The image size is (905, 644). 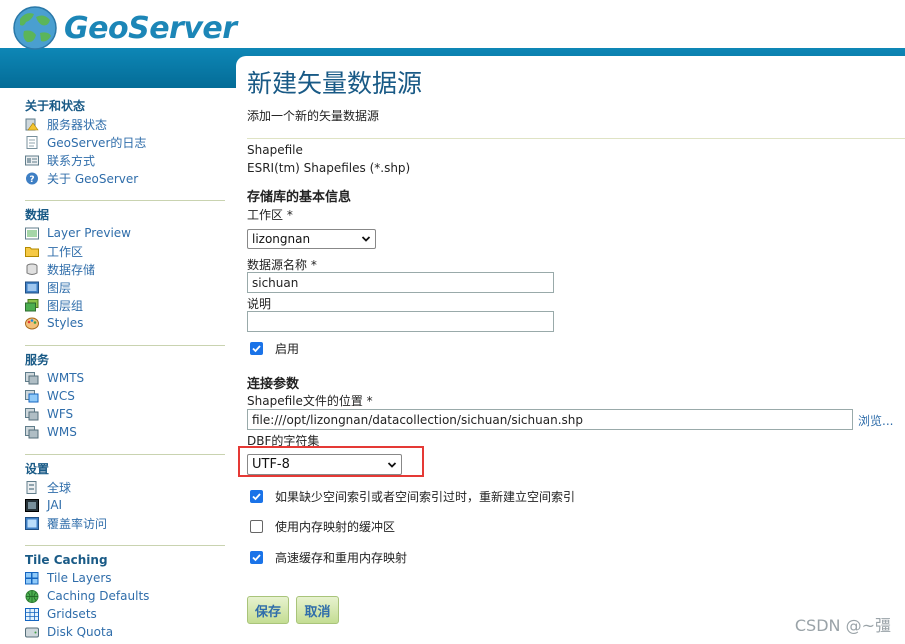 What do you see at coordinates (61, 396) in the screenshot?
I see `sidebar-item-label: WCS` at bounding box center [61, 396].